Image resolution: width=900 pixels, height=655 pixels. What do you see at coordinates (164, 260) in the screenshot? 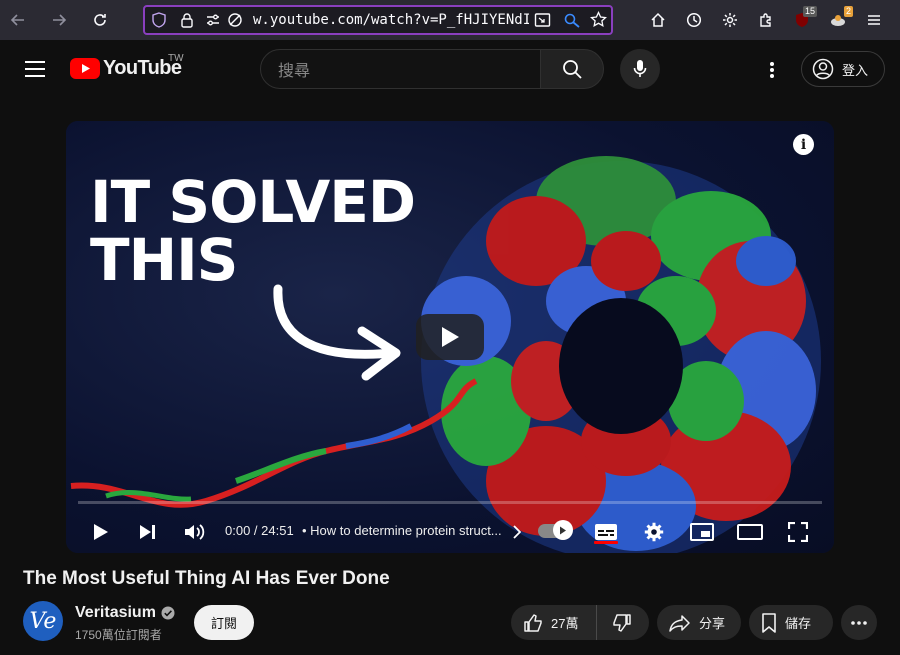
I see `headline-line-2: THIS` at bounding box center [164, 260].